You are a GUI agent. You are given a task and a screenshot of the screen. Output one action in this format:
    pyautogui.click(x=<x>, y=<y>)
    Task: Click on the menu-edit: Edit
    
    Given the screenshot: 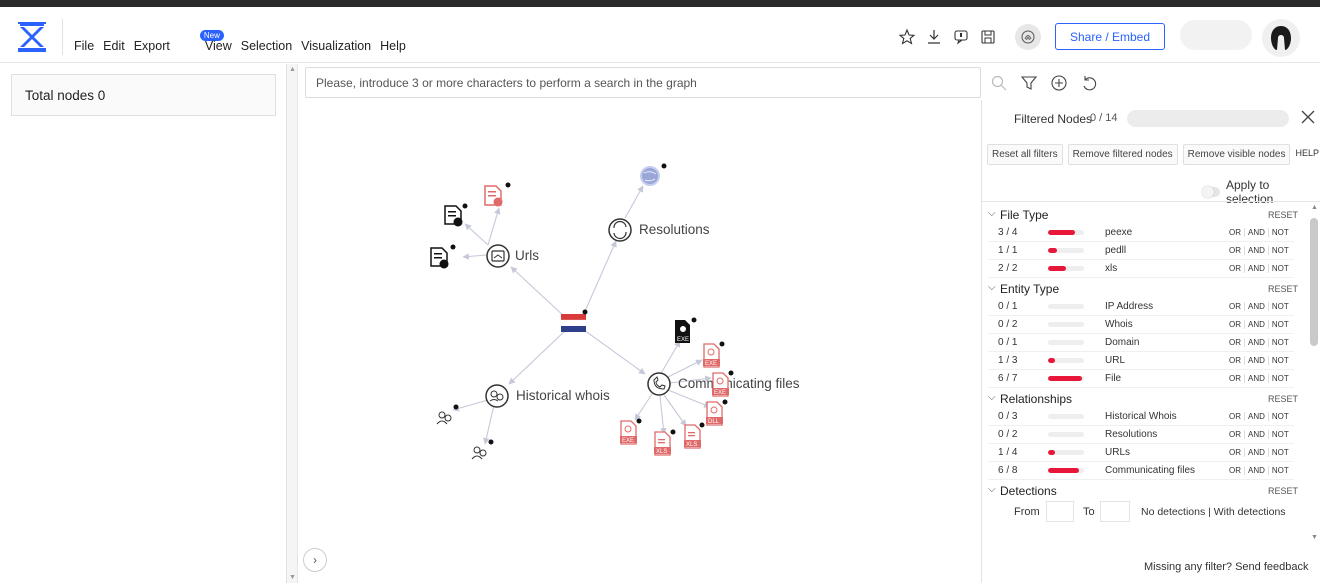 What is the action you would take?
    pyautogui.click(x=114, y=46)
    